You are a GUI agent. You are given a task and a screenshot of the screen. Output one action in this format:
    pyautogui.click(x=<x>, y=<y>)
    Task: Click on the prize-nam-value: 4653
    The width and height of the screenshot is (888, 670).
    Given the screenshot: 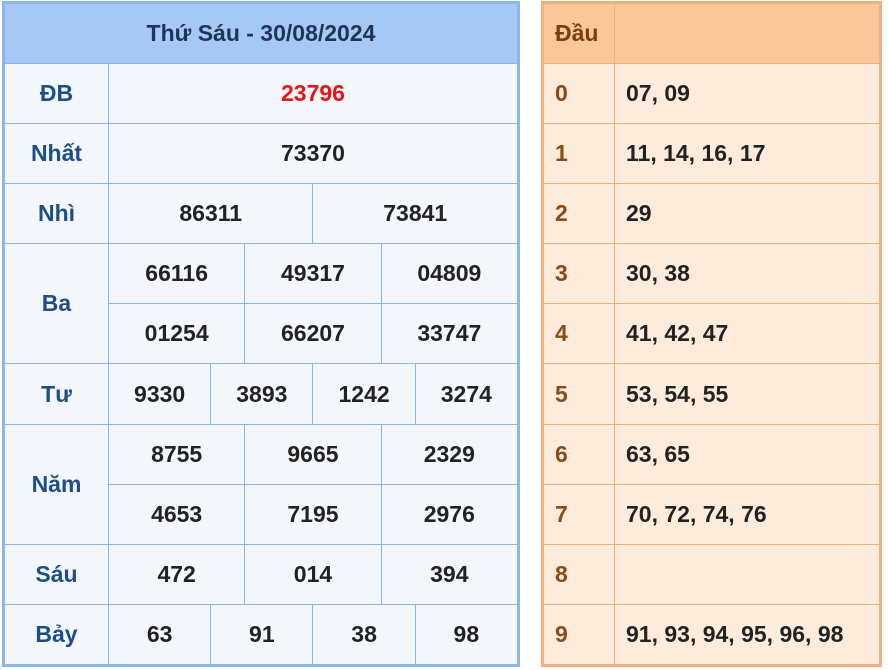 What is the action you would take?
    pyautogui.click(x=176, y=514)
    